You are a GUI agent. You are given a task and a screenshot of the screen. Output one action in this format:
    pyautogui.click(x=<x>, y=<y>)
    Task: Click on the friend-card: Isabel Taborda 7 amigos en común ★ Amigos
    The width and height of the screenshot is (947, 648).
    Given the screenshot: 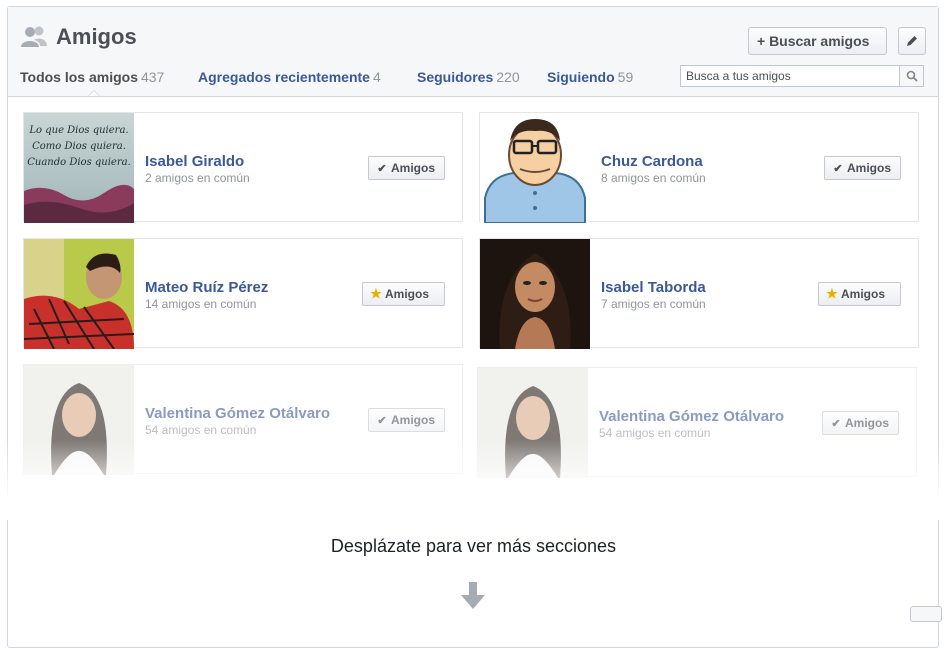 What is the action you would take?
    pyautogui.click(x=699, y=293)
    